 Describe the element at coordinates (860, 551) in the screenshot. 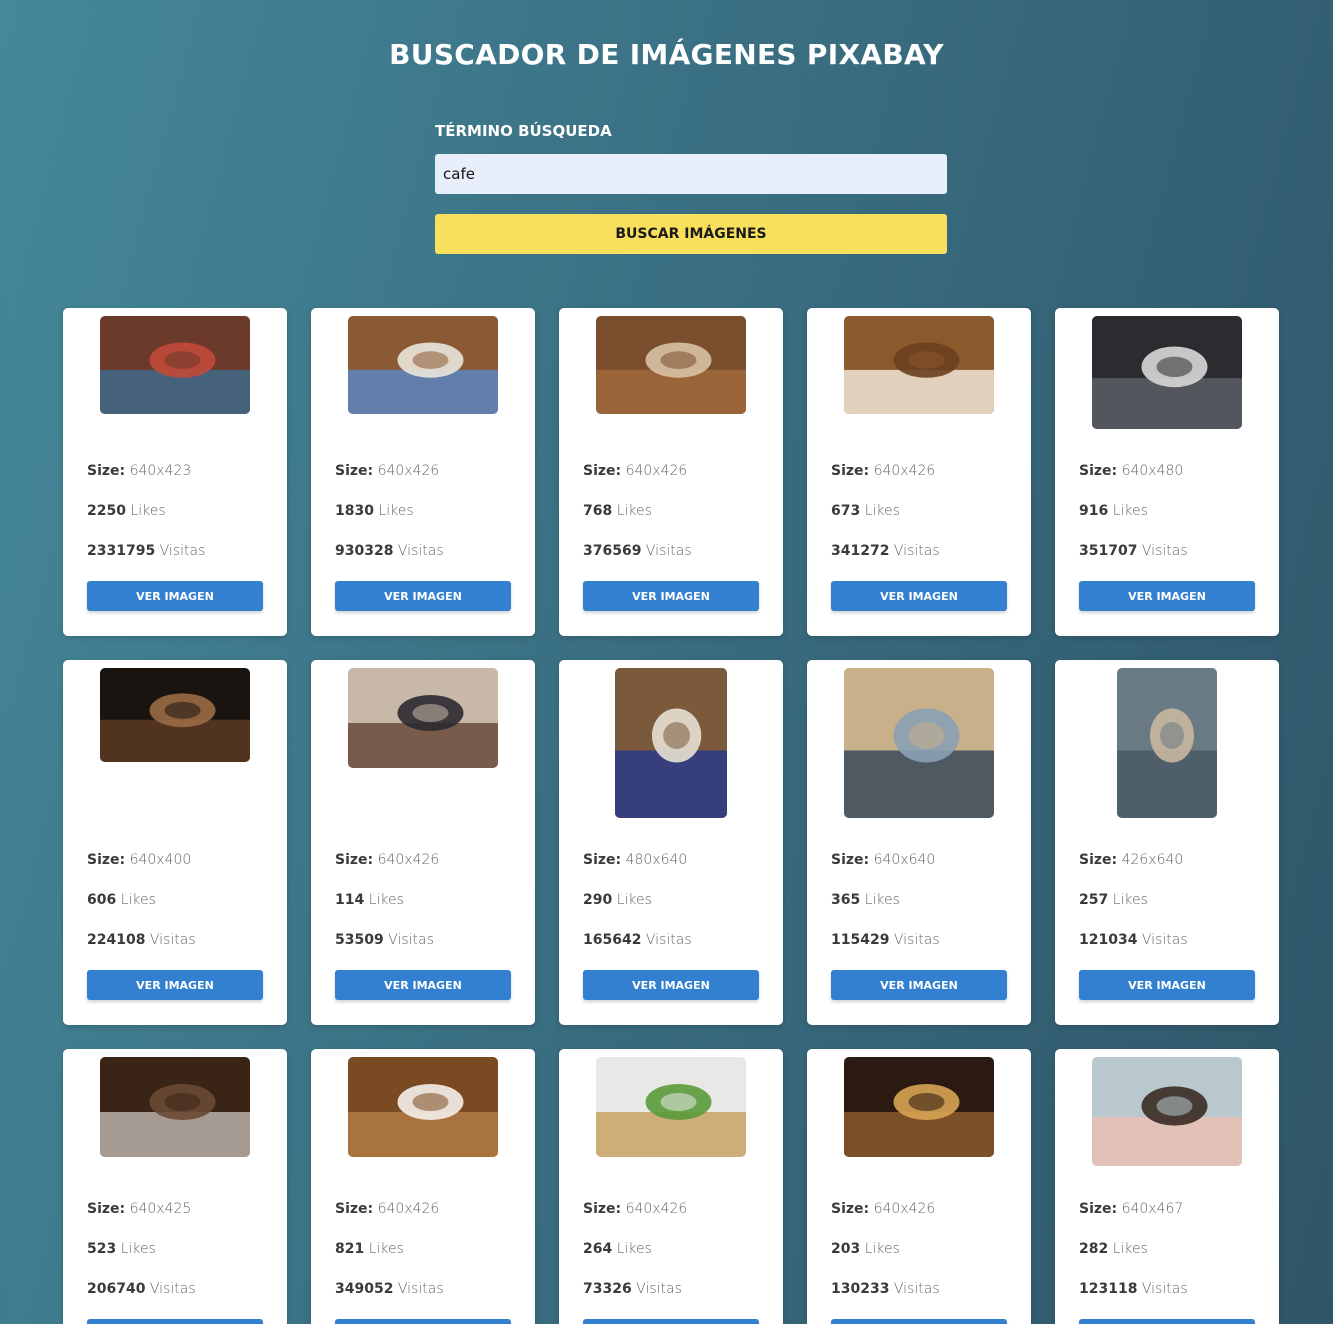

I see `views-count: 341272` at that location.